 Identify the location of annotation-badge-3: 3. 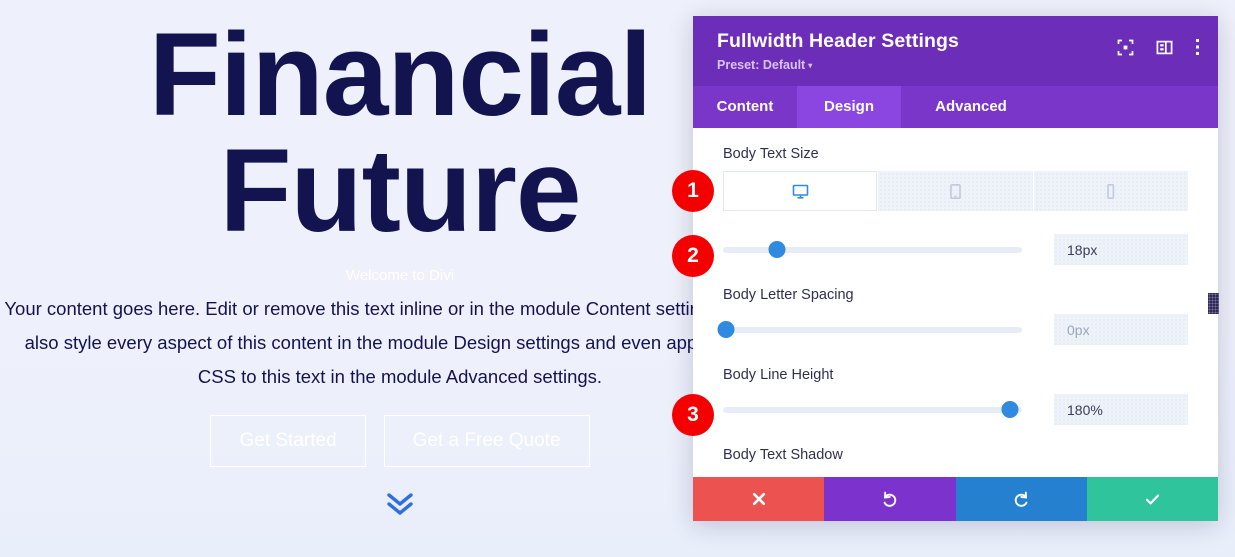
(693, 415).